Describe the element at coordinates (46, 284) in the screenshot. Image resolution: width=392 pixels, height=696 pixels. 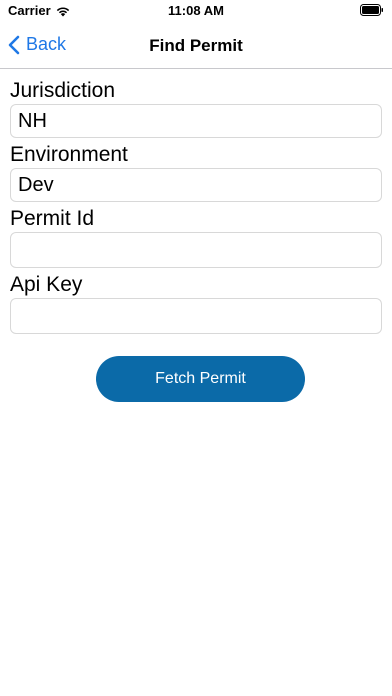
I see `api-key-label: Api Key` at that location.